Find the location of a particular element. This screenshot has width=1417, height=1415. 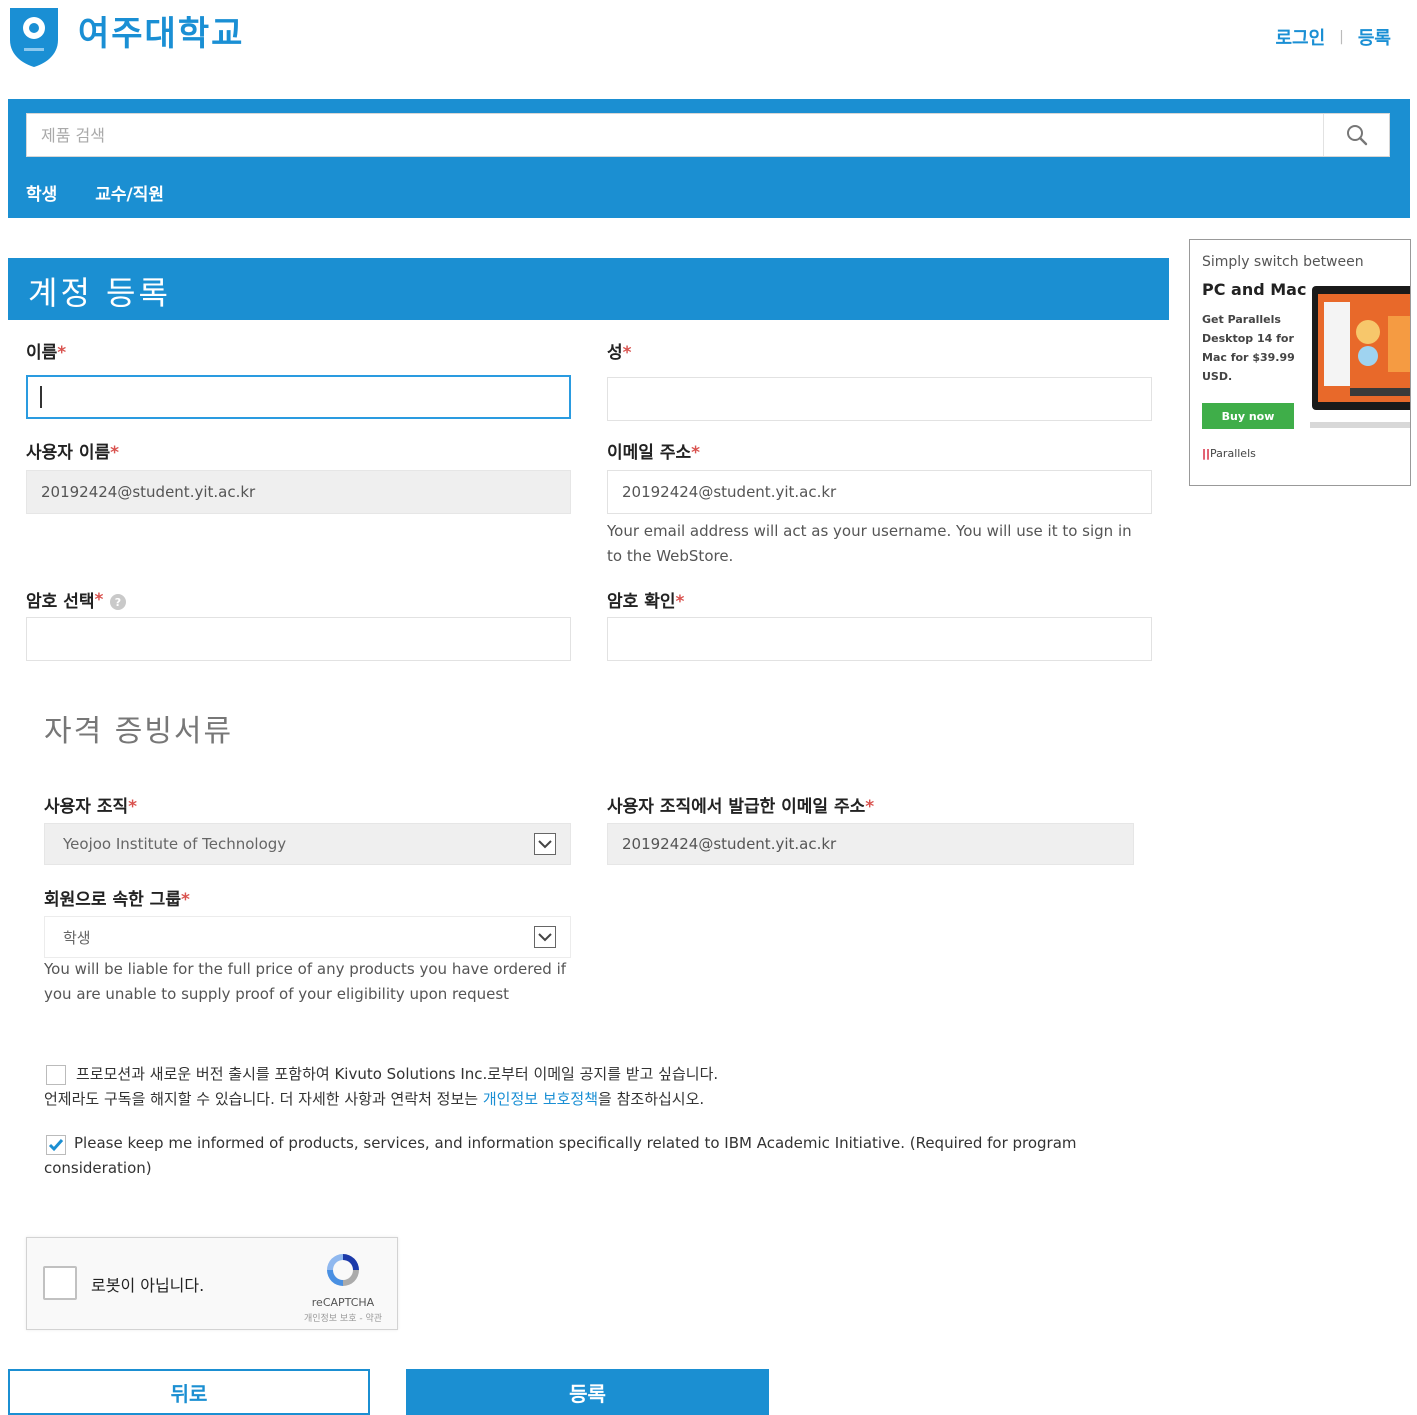

account-links: 로그인 | 등록 is located at coordinates (1333, 37).